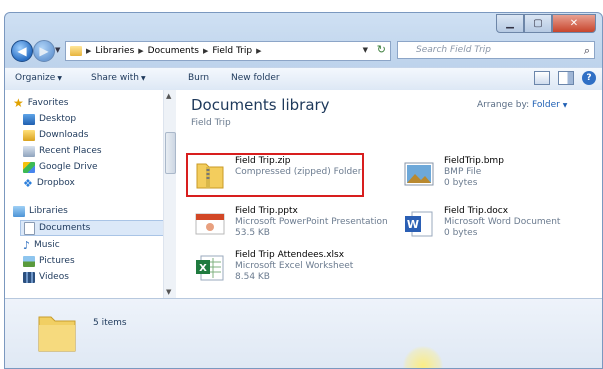 This screenshot has height=369, width=603. Describe the element at coordinates (210, 268) in the screenshot. I see `excel-icon: X` at that location.